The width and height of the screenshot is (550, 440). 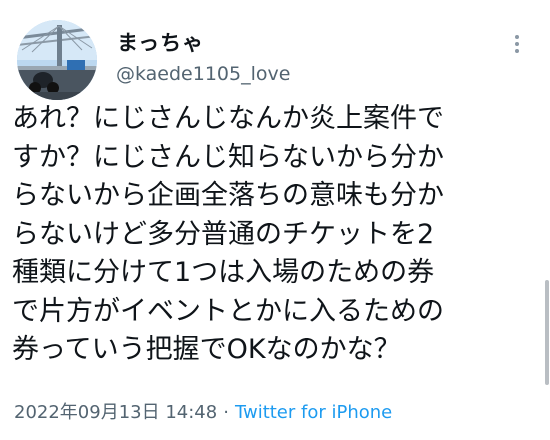 I want to click on avatar, so click(x=57, y=60).